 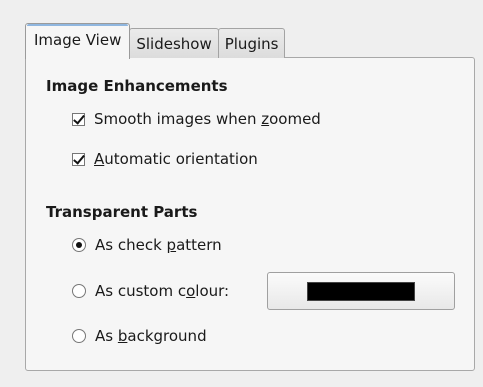 I want to click on background-option: As background, so click(x=139, y=336).